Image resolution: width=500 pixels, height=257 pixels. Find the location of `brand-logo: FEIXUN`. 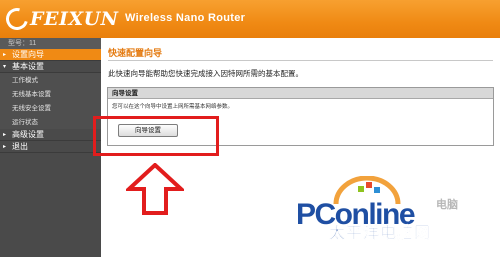

brand-logo: FEIXUN is located at coordinates (60, 19).